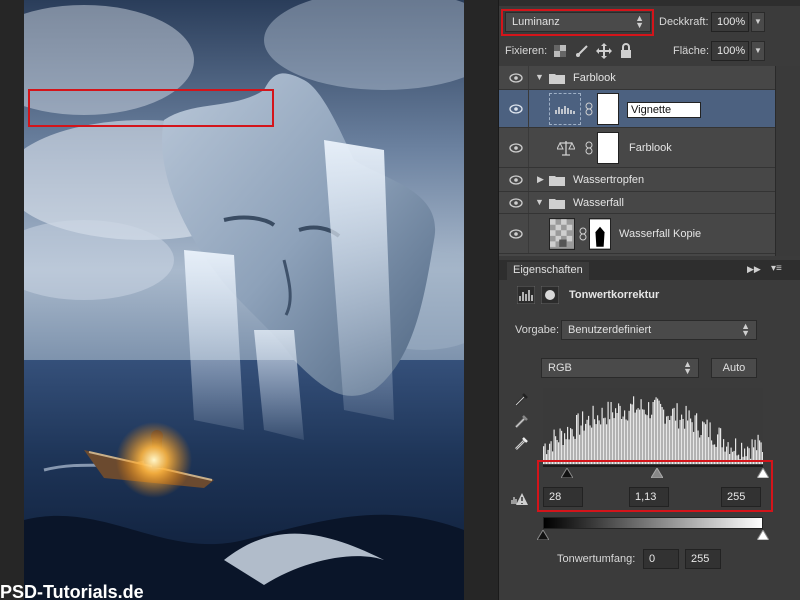 The image size is (800, 600). What do you see at coordinates (540, 179) in the screenshot?
I see `chevron-right-icon: ▶` at bounding box center [540, 179].